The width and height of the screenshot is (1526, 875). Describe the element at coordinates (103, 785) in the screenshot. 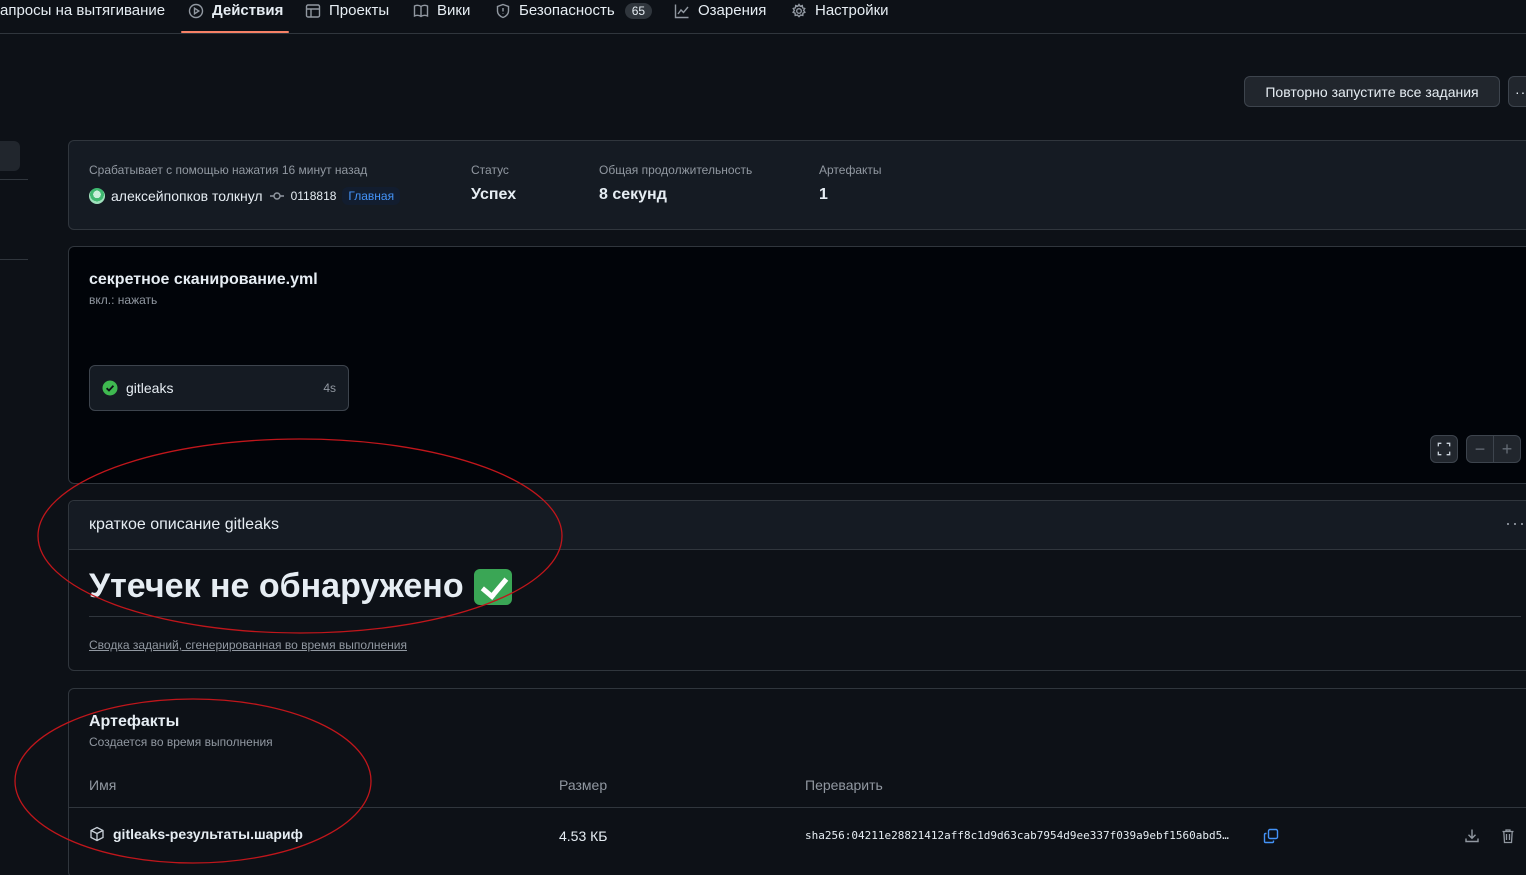

I see `column-header-name: Имя` at that location.